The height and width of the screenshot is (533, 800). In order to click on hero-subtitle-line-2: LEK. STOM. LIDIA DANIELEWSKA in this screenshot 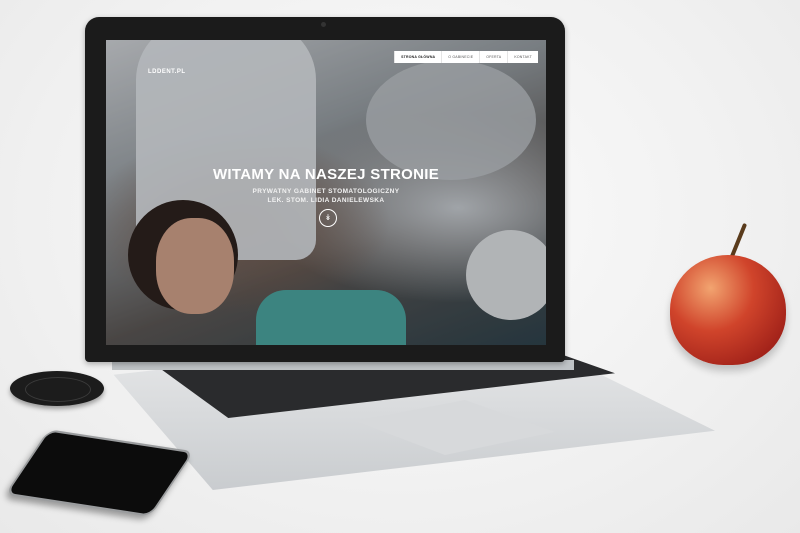, I will do `click(326, 200)`.